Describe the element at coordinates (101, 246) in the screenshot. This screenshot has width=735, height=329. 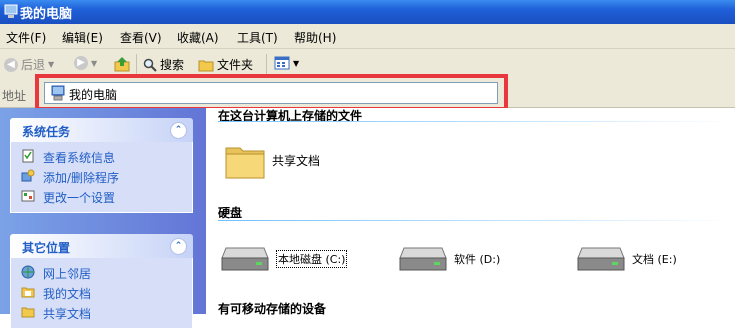
I see `other-places-header: 其它位置 ⌃` at that location.